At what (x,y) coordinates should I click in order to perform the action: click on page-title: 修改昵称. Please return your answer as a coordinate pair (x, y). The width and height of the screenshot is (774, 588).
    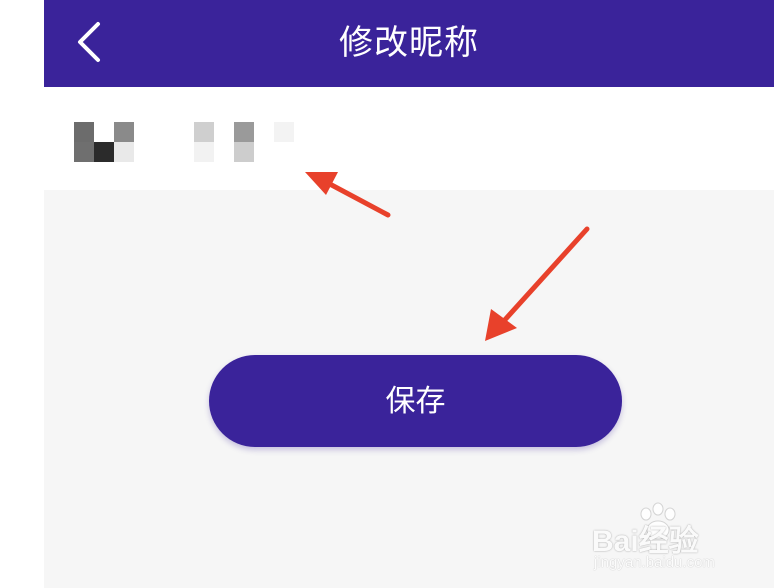
    Looking at the image, I should click on (409, 43).